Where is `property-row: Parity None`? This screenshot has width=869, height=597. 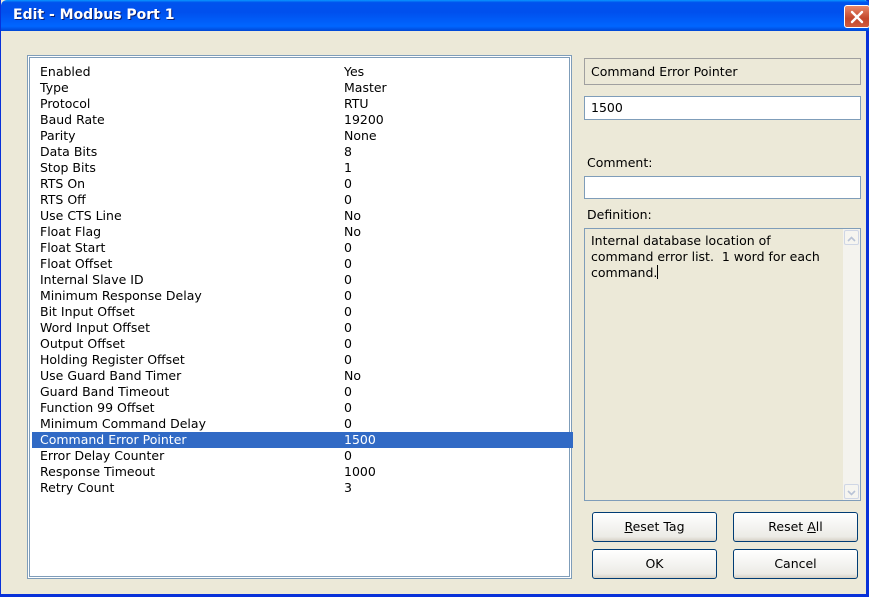
property-row: Parity None is located at coordinates (302, 136).